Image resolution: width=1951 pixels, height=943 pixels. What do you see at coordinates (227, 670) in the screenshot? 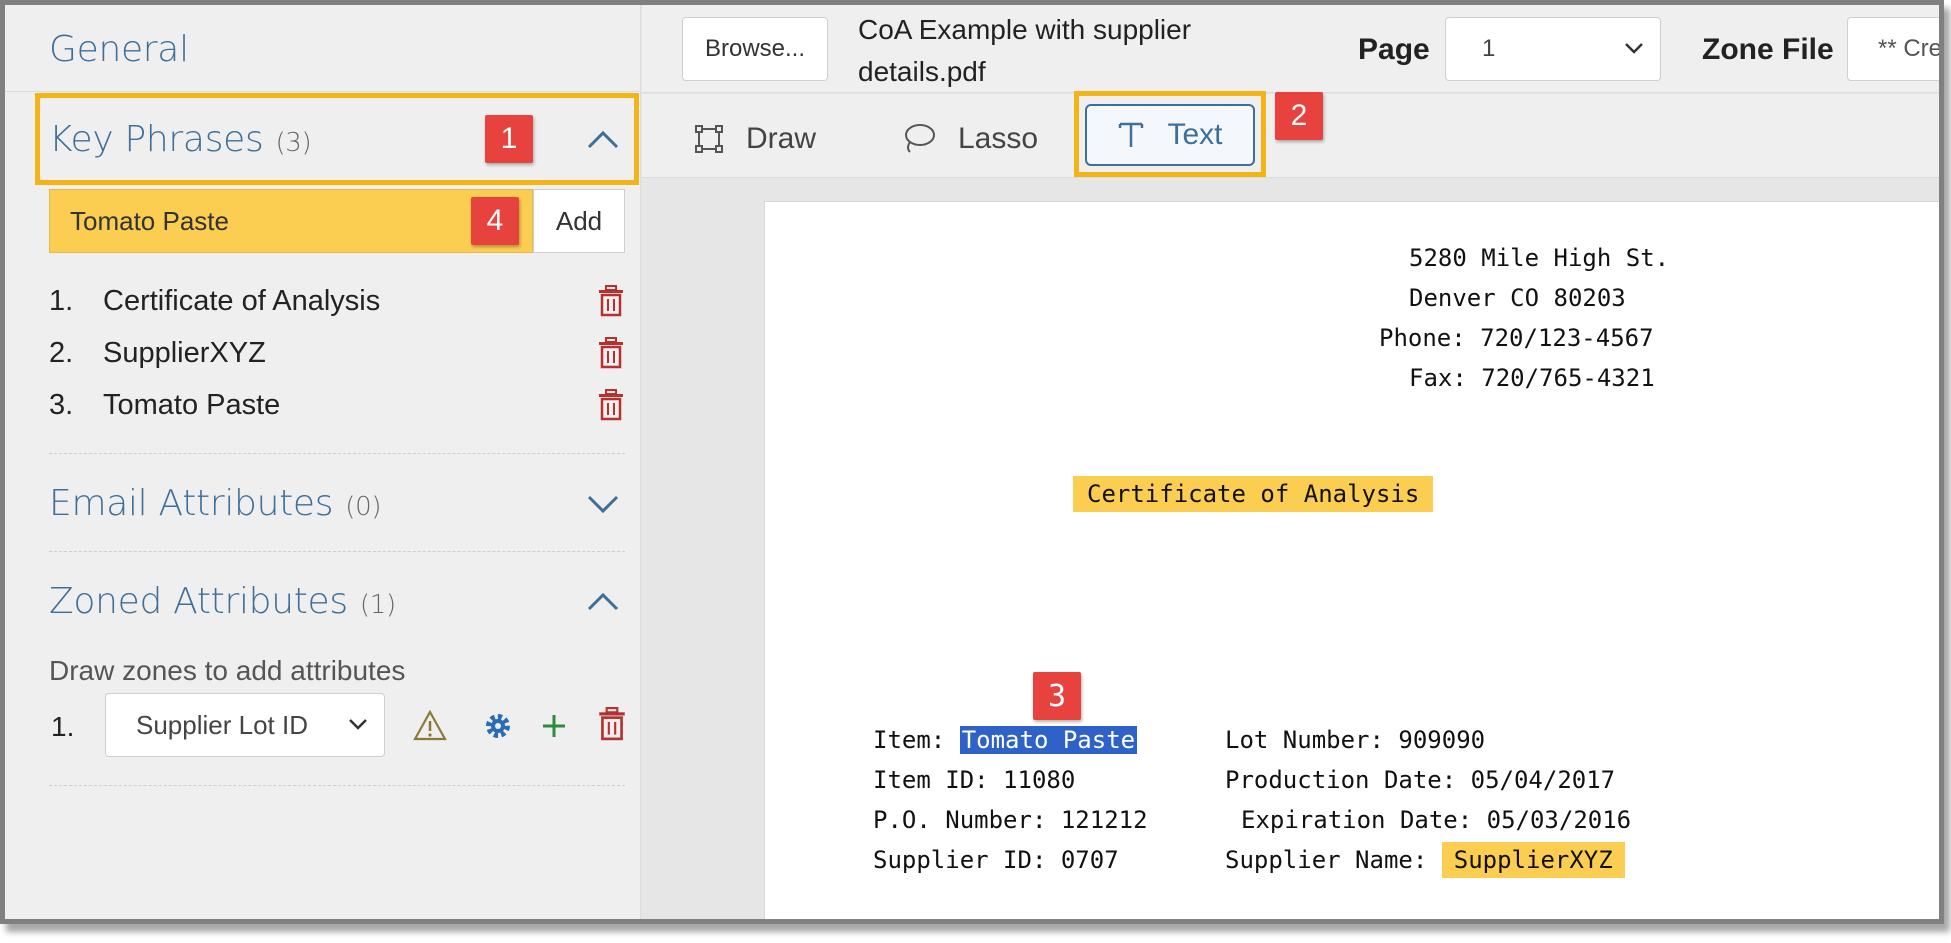
I see `zone-hint-text: Draw zones to add attributes` at bounding box center [227, 670].